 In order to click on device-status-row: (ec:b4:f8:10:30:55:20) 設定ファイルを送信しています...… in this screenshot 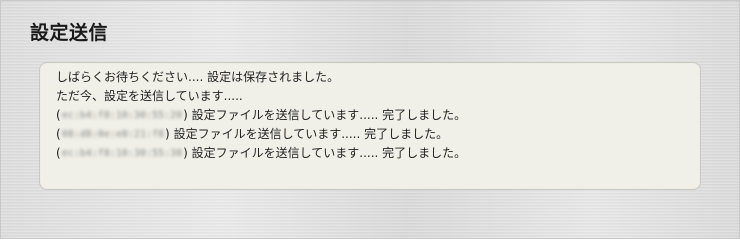, I will do `click(378, 115)`.